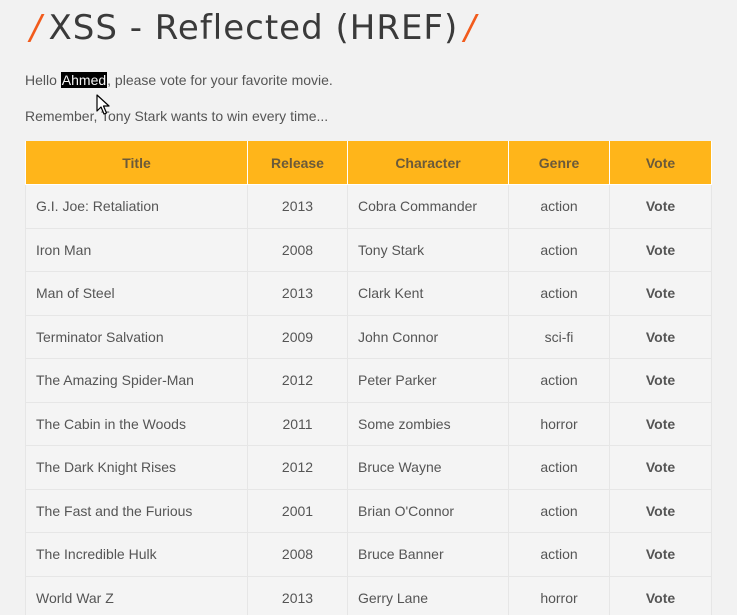 The image size is (737, 615). I want to click on cell-title: The Amazing Spider-Man, so click(136, 380).